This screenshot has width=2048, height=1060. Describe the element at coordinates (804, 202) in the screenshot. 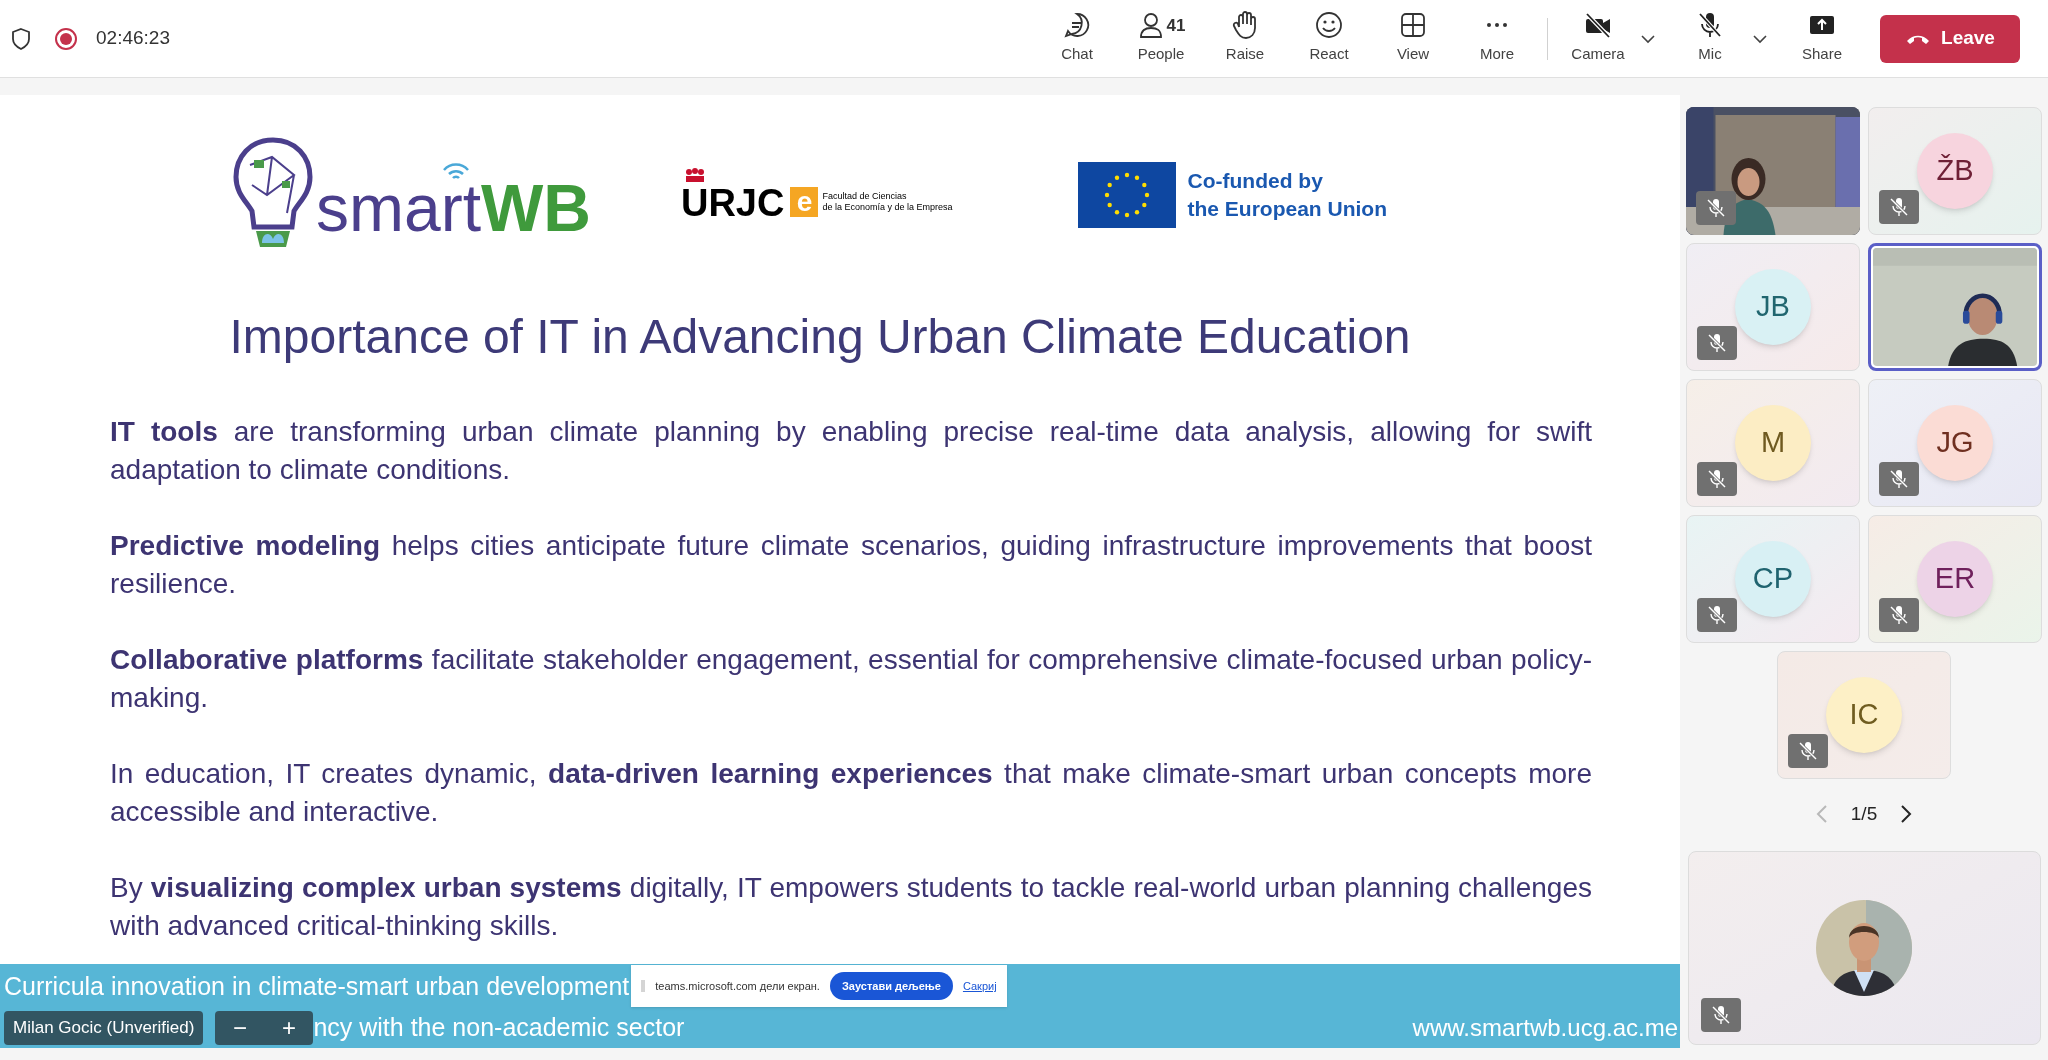

I see `faculty-logo-mark: e` at that location.